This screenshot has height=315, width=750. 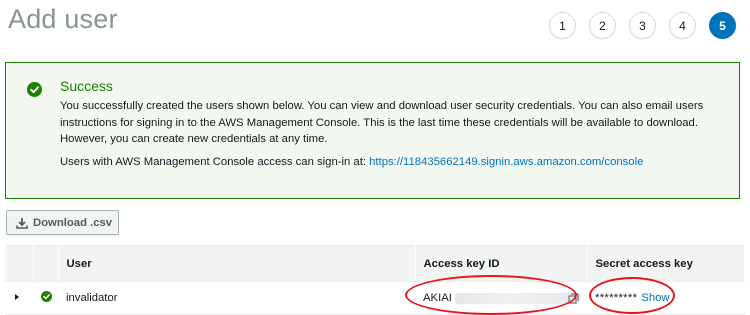 What do you see at coordinates (437, 298) in the screenshot?
I see `access-key-id: AKIAI` at bounding box center [437, 298].